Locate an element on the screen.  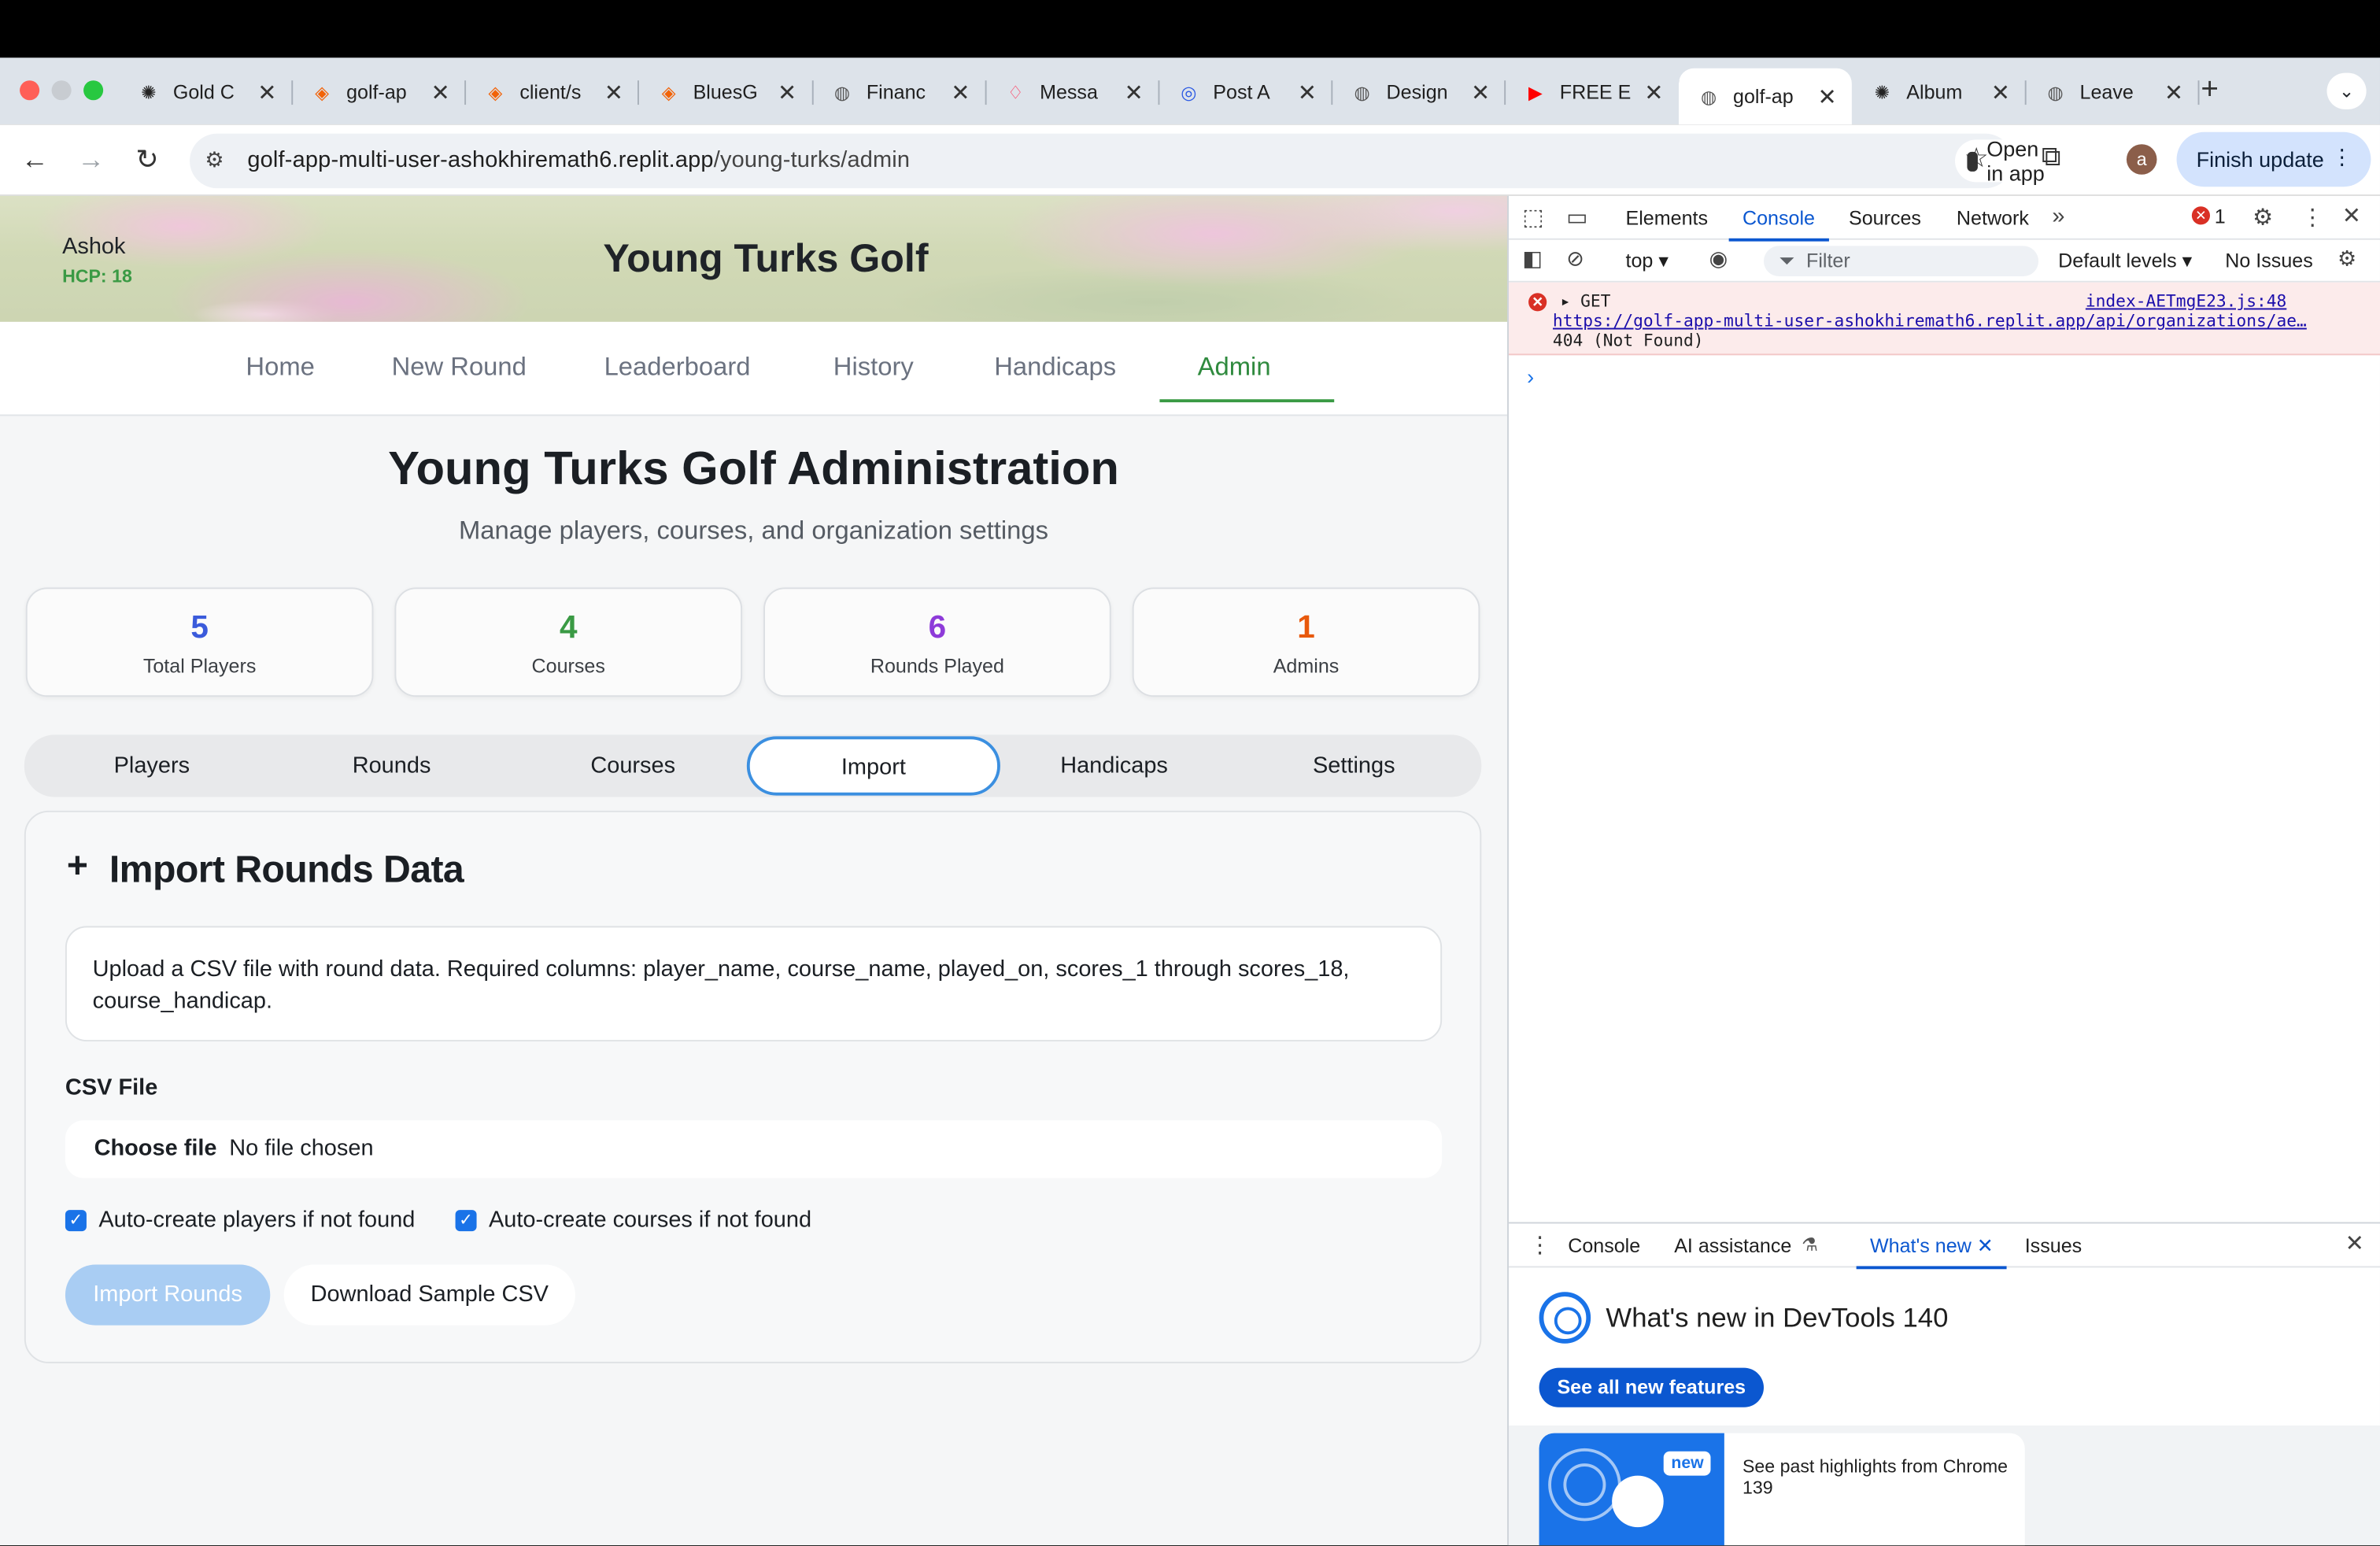
live-expression-eye-icon: ◉ is located at coordinates (1718, 259).